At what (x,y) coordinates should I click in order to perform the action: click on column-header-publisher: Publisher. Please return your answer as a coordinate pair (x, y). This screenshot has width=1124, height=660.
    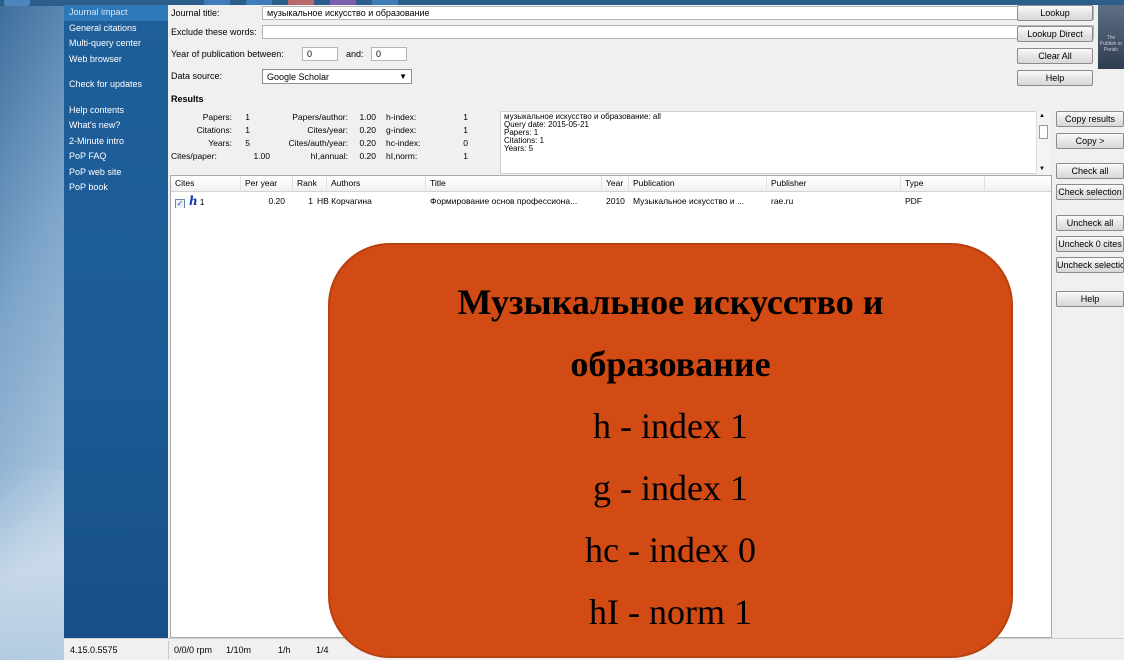
    Looking at the image, I should click on (834, 184).